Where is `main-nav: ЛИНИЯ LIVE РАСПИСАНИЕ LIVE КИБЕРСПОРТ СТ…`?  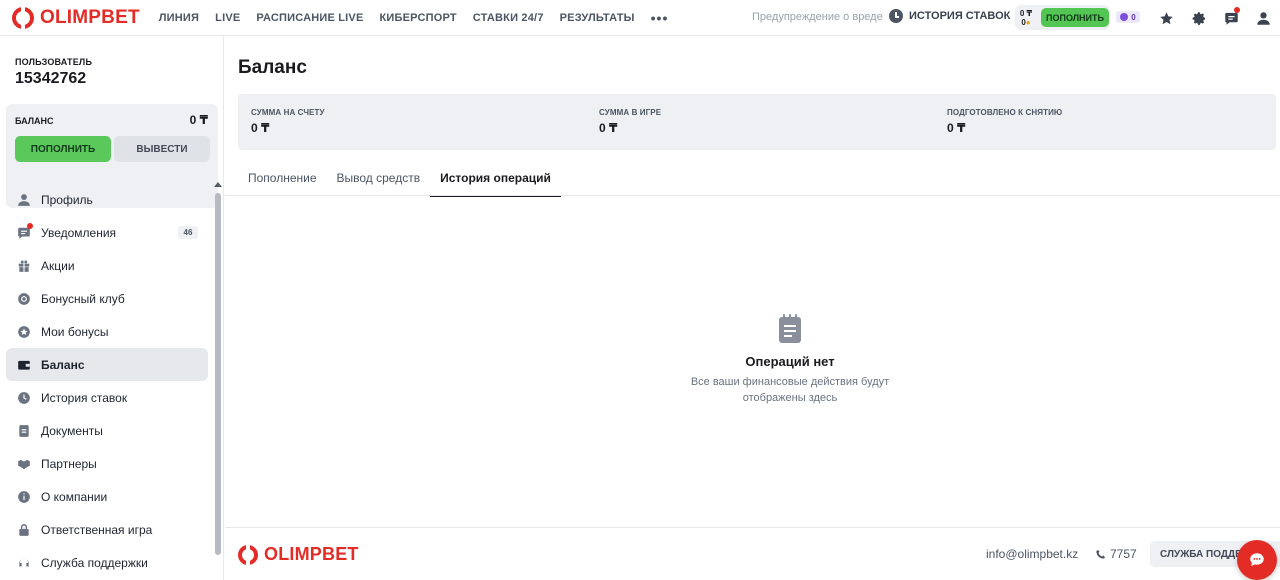
main-nav: ЛИНИЯ LIVE РАСПИСАНИЕ LIVE КИБЕРСПОРТ СТ… is located at coordinates (414, 18).